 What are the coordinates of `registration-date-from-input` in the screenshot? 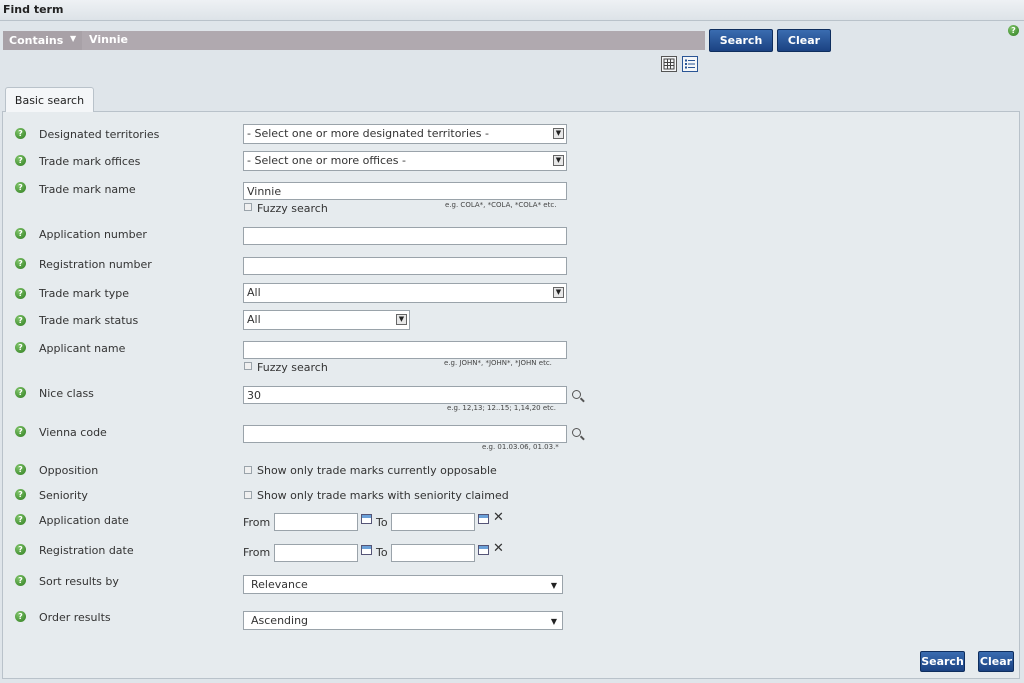 It's located at (316, 553).